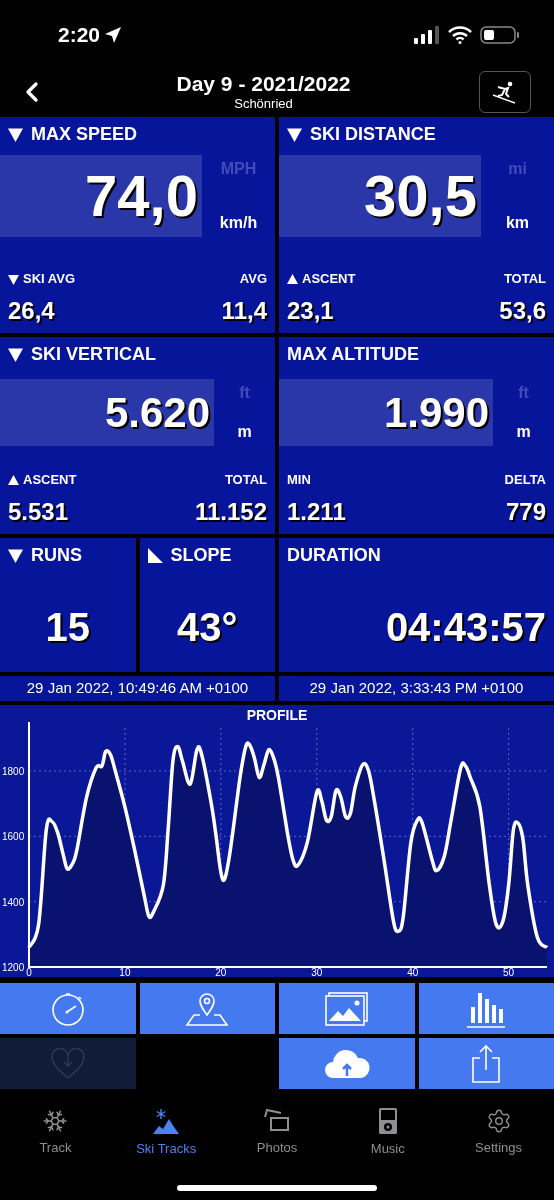 The image size is (554, 1200). What do you see at coordinates (137, 688) in the screenshot?
I see `start-time: 29 Jan 2022, 10:49:46 AM +0100` at bounding box center [137, 688].